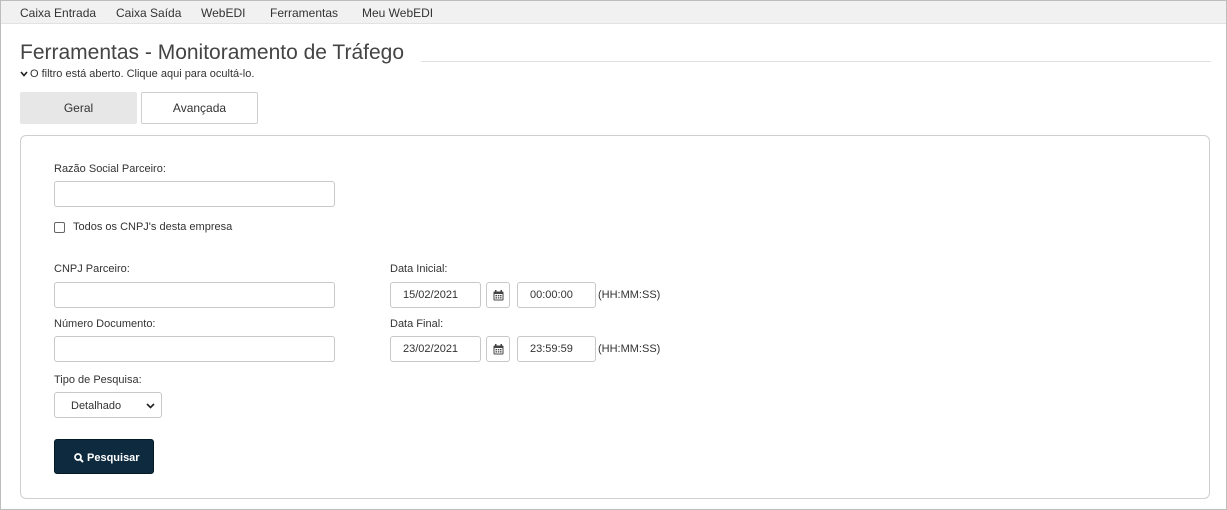 The height and width of the screenshot is (510, 1227). Describe the element at coordinates (98, 380) in the screenshot. I see `tipo-pesquisa-label: Tipo de Pesquisa:` at that location.